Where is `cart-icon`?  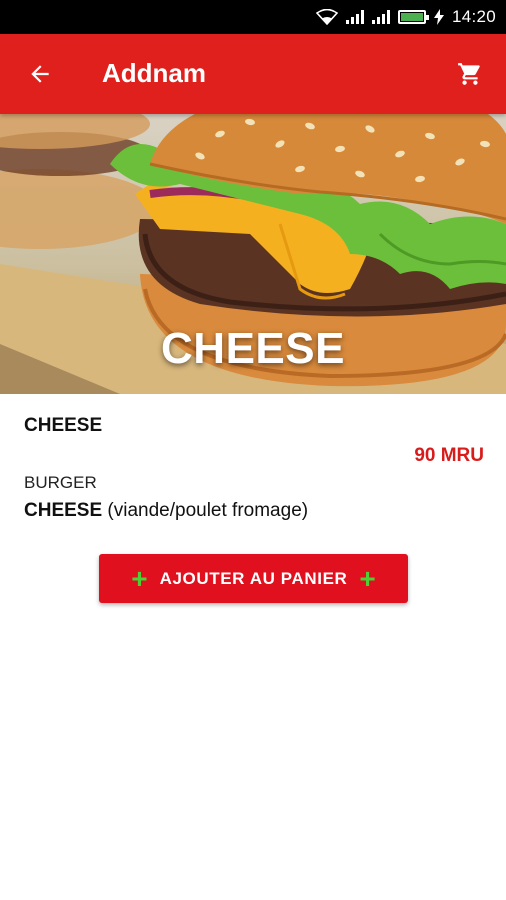
cart-icon is located at coordinates (469, 74).